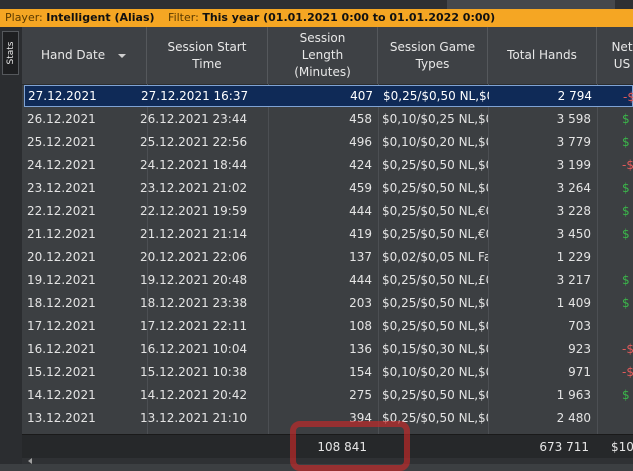  What do you see at coordinates (573, 119) in the screenshot?
I see `total-hands-cell: 3 598` at bounding box center [573, 119].